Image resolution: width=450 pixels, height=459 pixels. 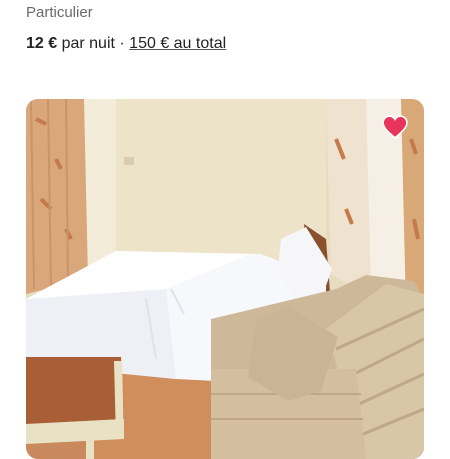 I want to click on price-row: 12 € par nuit · 150 € au total, so click(x=126, y=44).